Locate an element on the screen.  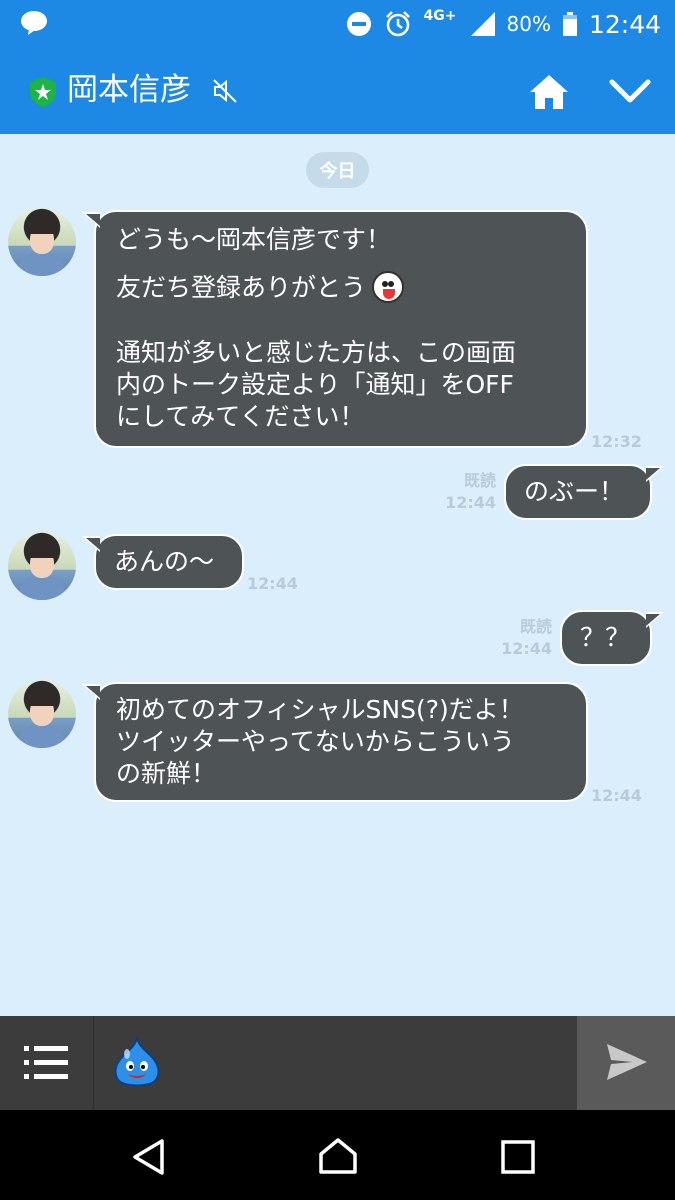
chevron-down-icon is located at coordinates (630, 92).